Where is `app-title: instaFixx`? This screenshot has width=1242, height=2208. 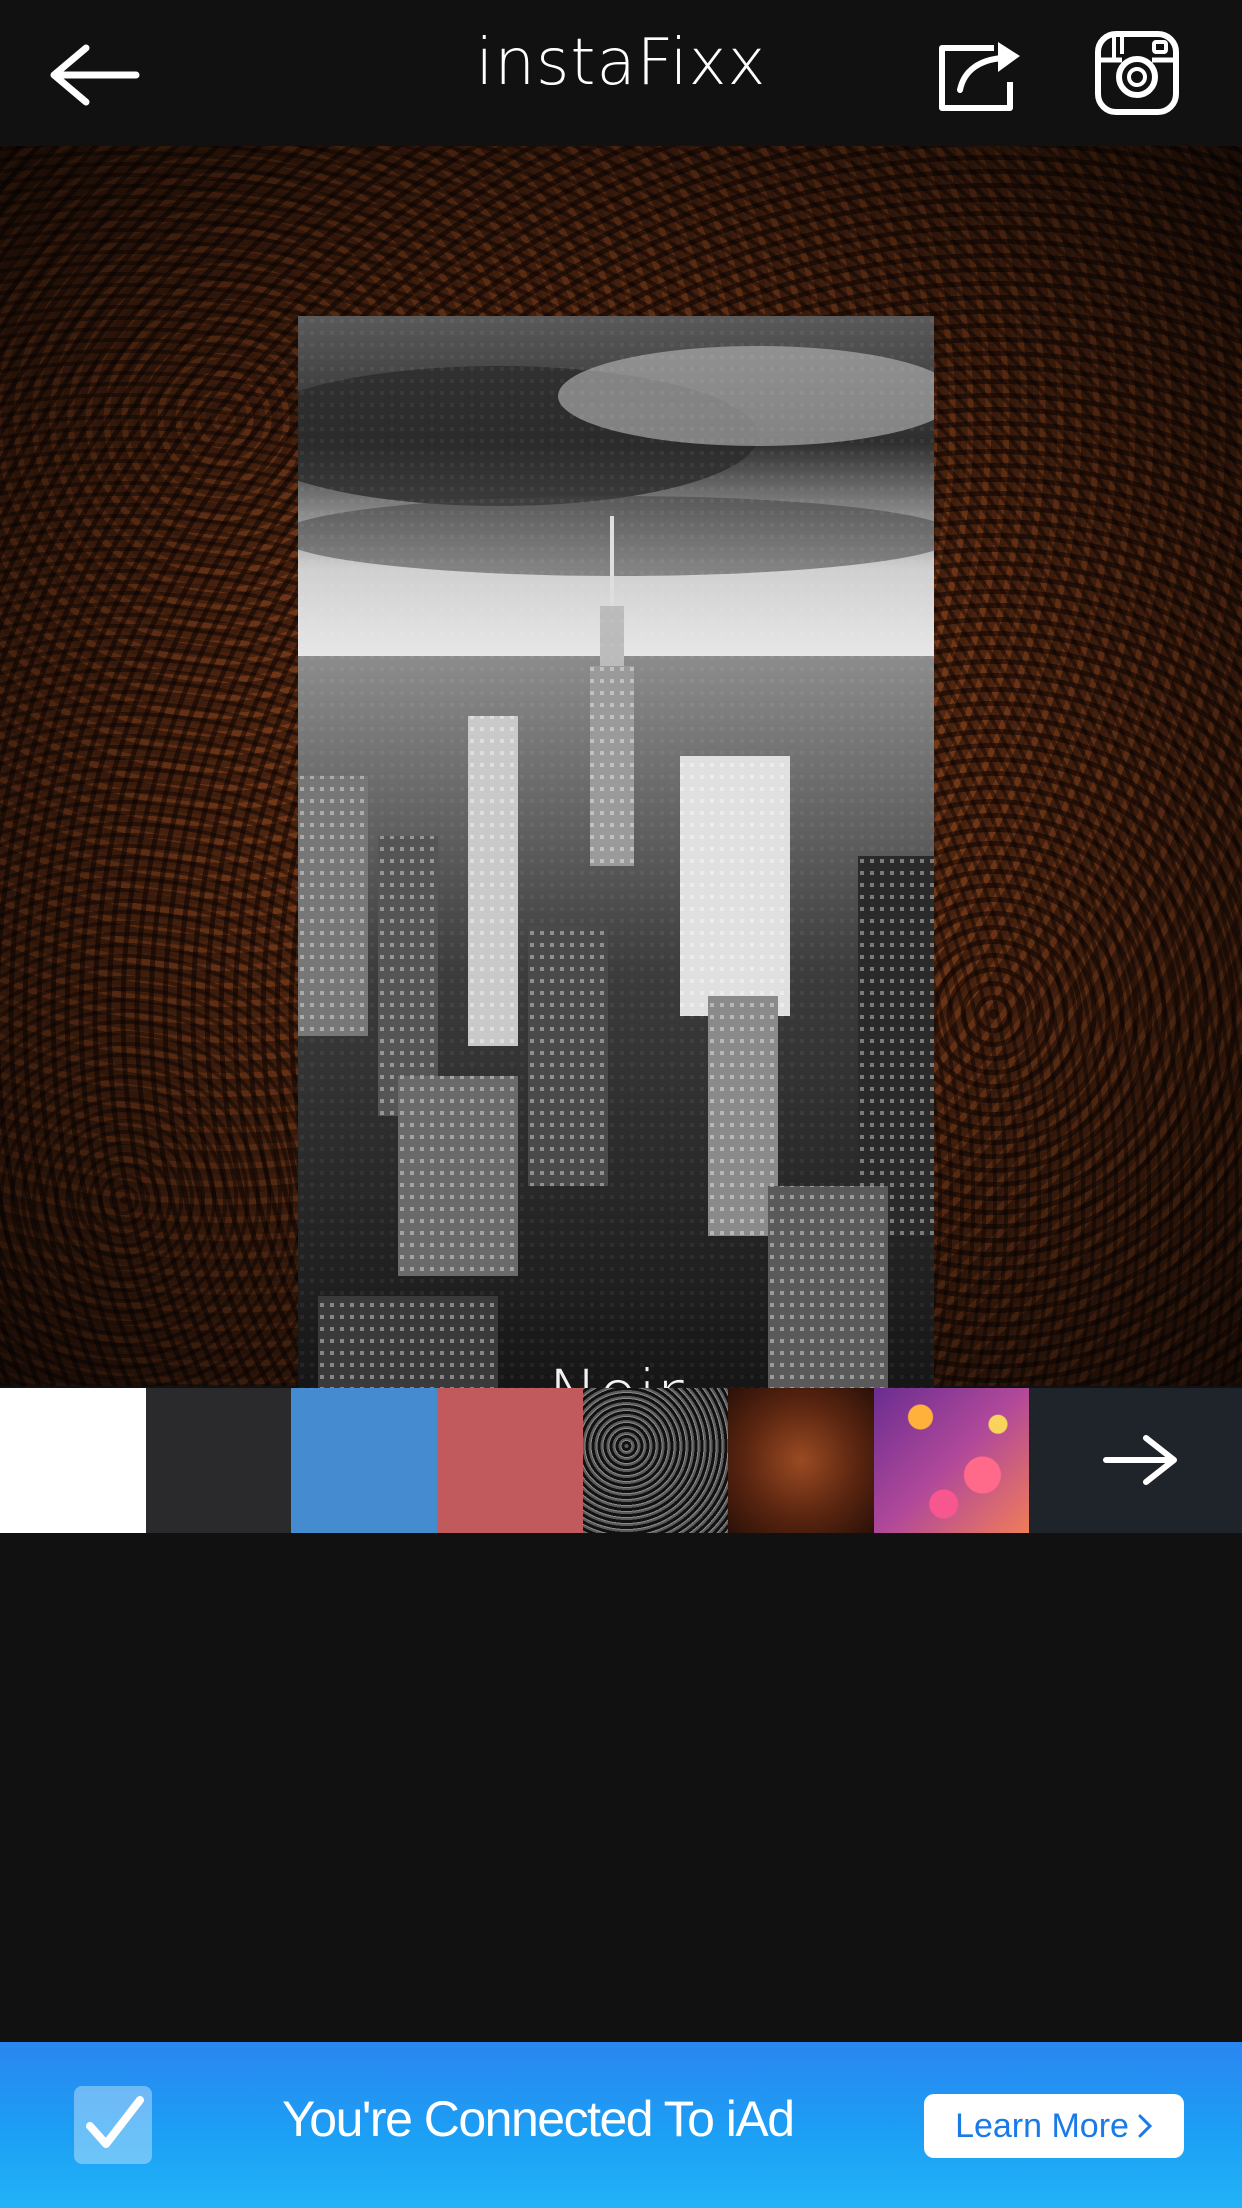
app-title: instaFixx is located at coordinates (621, 63).